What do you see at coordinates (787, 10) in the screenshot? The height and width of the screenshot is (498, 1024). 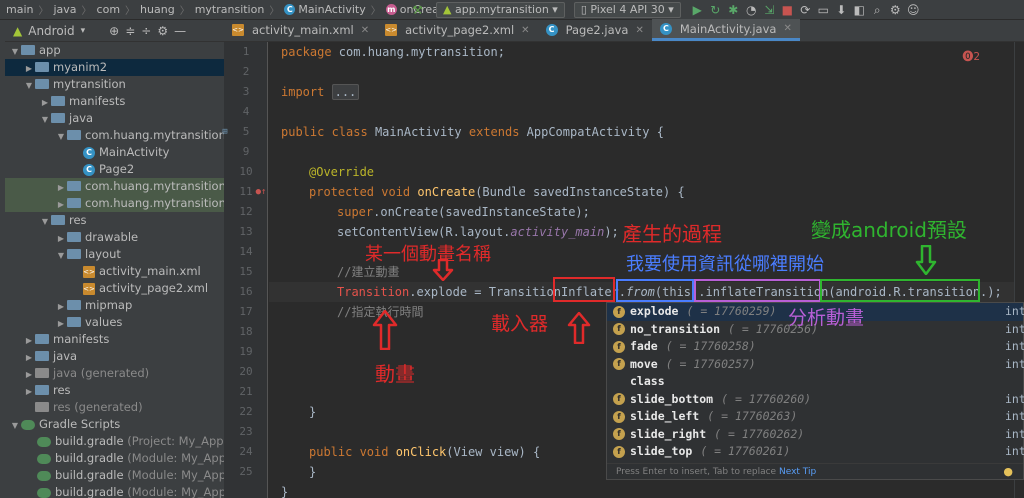 I see `stop-icon: ■` at bounding box center [787, 10].